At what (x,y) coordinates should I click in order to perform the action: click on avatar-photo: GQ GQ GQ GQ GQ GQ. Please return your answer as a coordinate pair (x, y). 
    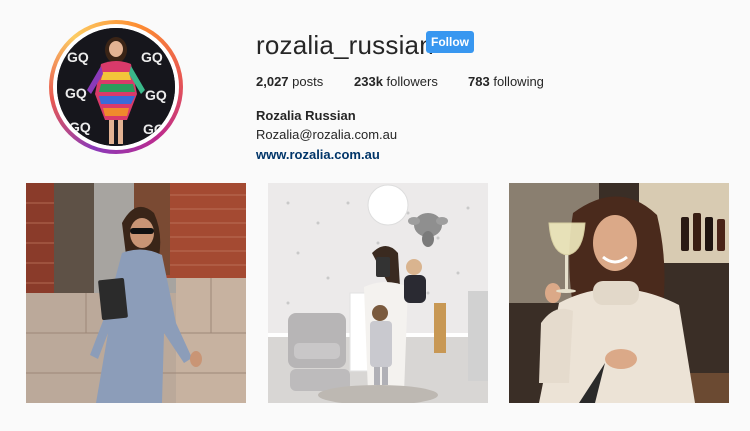
    Looking at the image, I should click on (116, 87).